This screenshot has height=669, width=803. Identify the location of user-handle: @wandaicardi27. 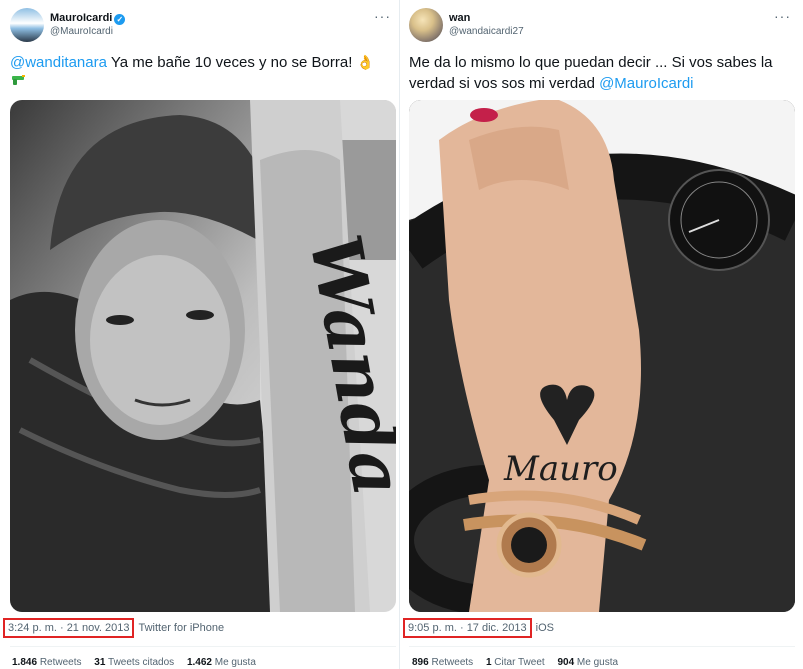
(486, 31).